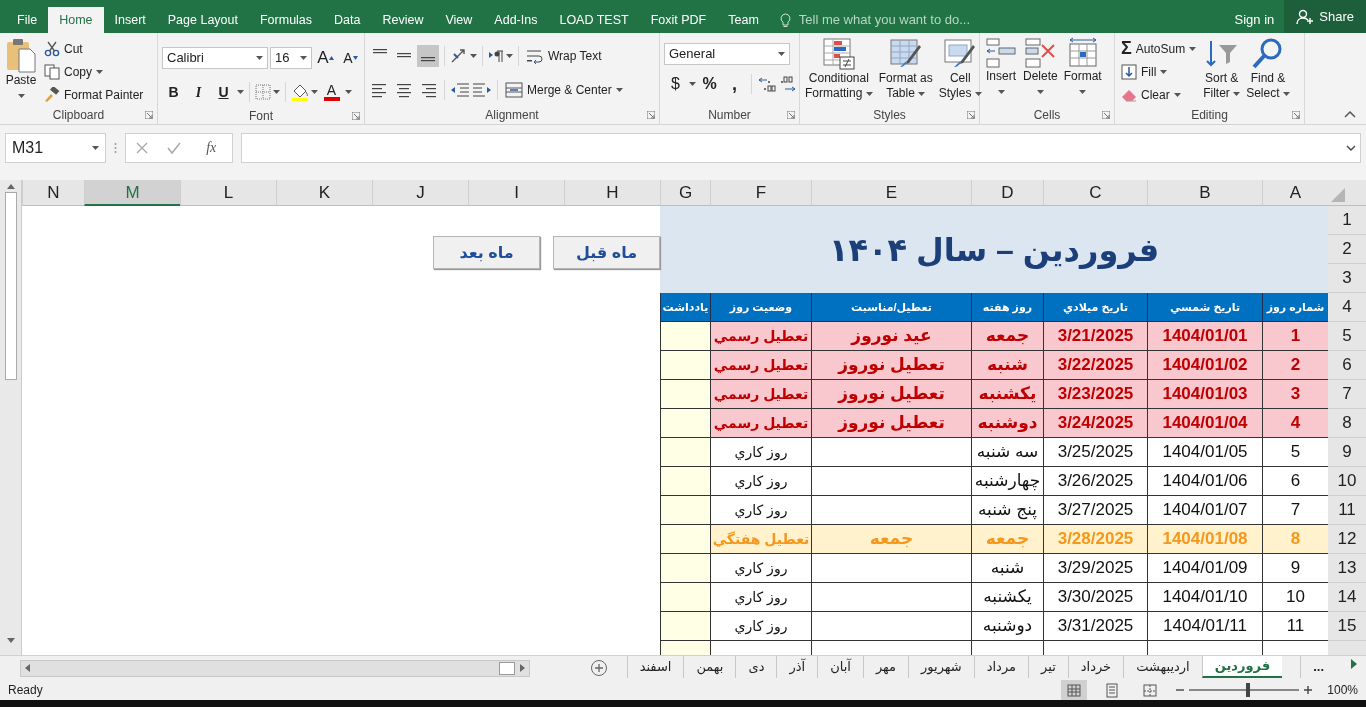 This screenshot has height=707, width=1366. I want to click on row-header: 3, so click(1347, 278).